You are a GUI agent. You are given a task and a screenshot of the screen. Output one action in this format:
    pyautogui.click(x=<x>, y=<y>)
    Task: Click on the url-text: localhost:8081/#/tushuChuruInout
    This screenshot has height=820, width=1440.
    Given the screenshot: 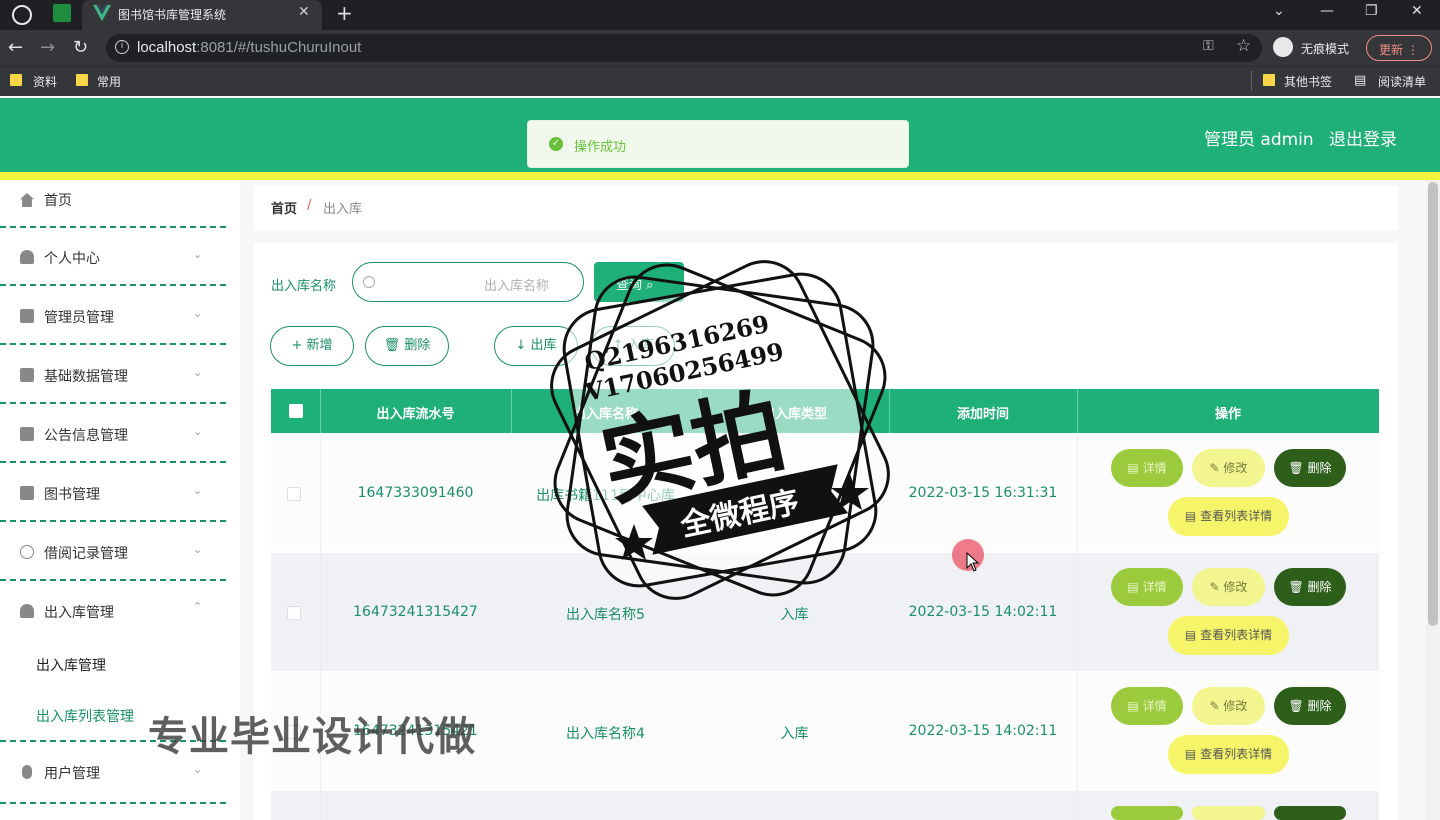 What is the action you would take?
    pyautogui.click(x=249, y=47)
    